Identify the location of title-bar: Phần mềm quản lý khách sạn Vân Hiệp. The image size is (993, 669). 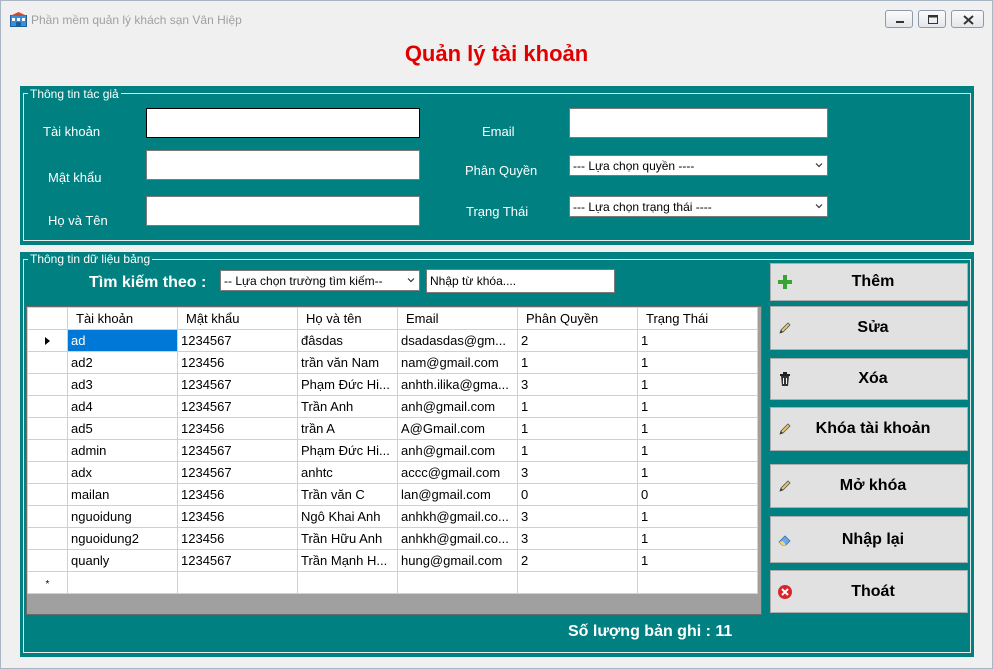
(496, 19).